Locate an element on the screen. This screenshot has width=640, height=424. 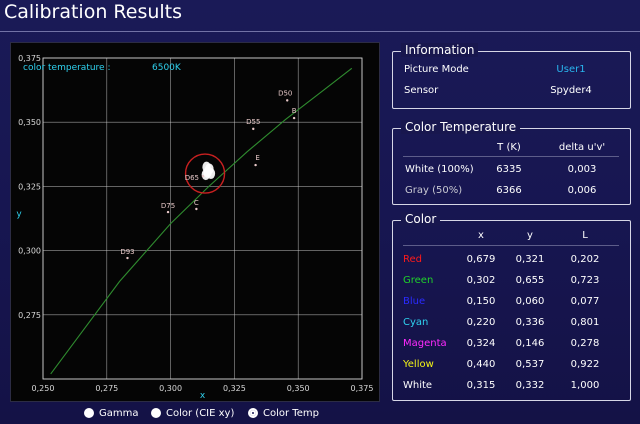
sensor-value: Spyder4 is located at coordinates (571, 90).